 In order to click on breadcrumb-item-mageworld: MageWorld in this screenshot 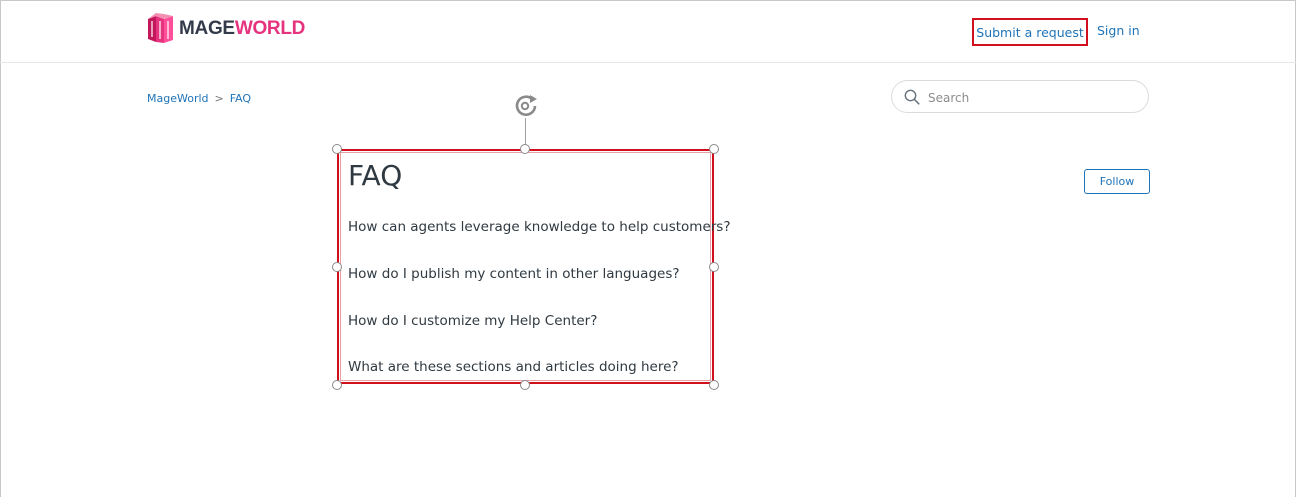, I will do `click(178, 98)`.